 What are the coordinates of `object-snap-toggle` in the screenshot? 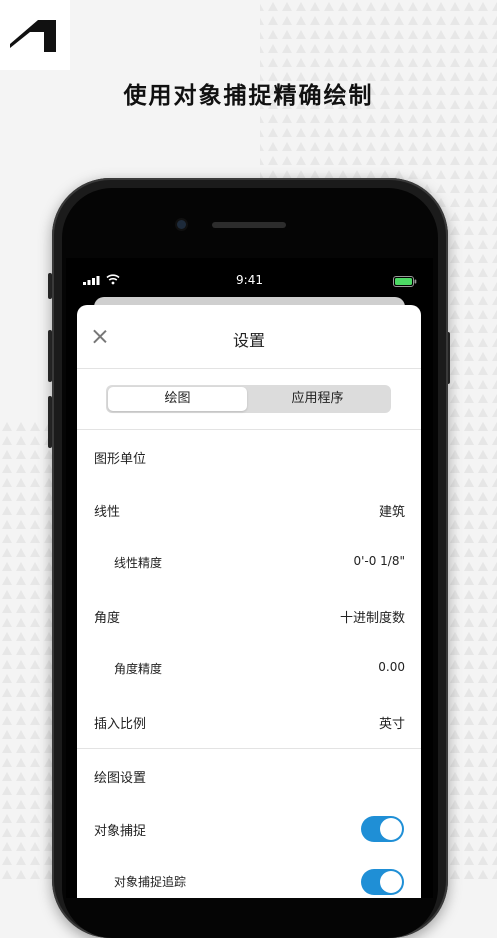 It's located at (382, 829).